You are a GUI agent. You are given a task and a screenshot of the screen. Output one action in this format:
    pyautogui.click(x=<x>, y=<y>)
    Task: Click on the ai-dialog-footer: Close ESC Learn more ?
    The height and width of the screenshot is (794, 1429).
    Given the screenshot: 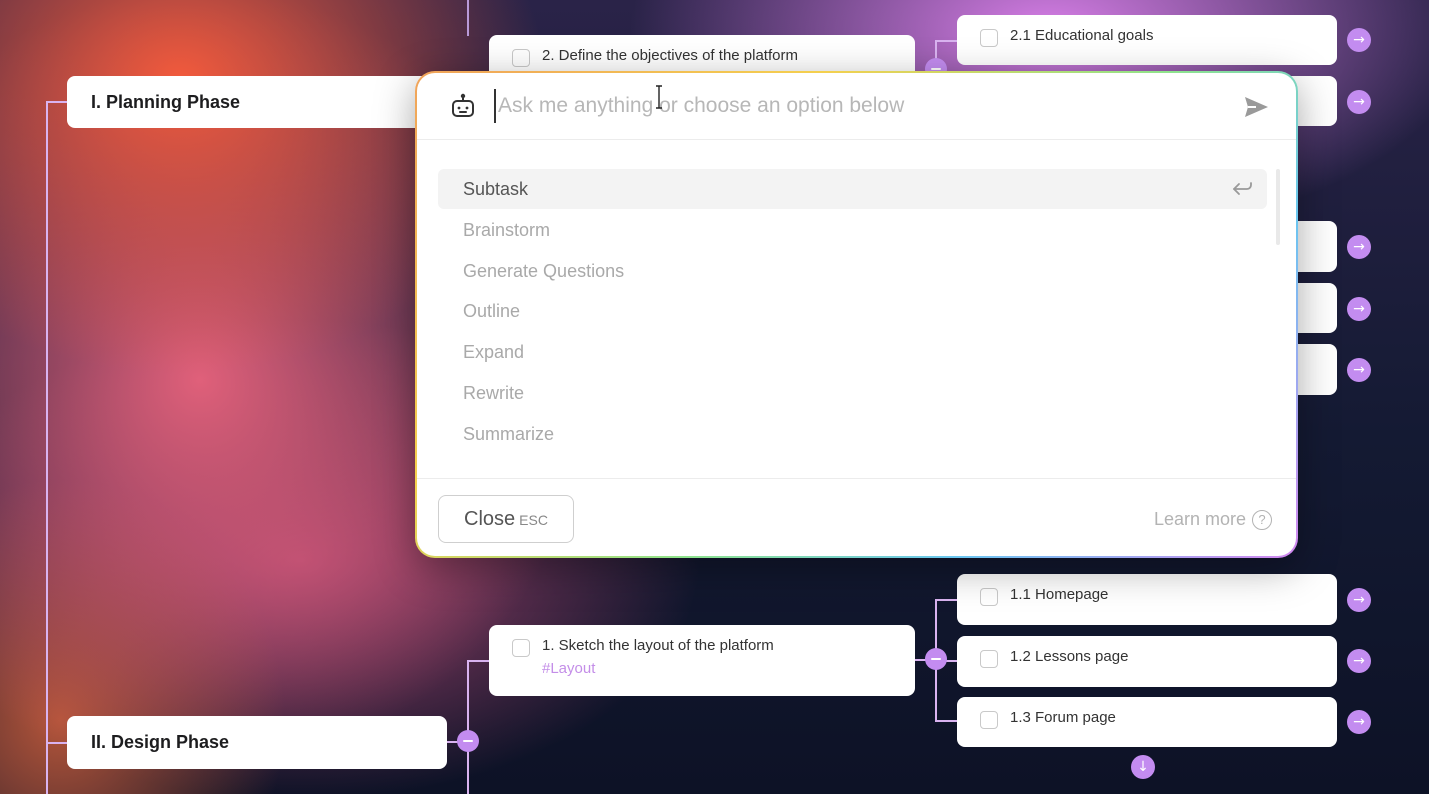 What is the action you would take?
    pyautogui.click(x=856, y=517)
    